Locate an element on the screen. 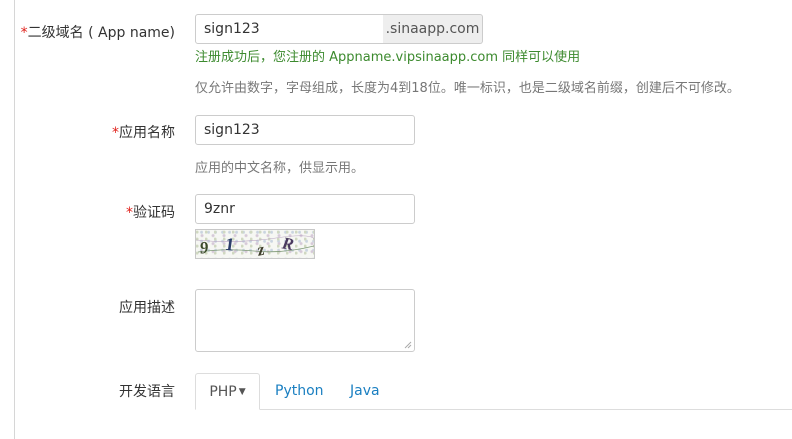  caret-down-icon: ▼ is located at coordinates (242, 392).